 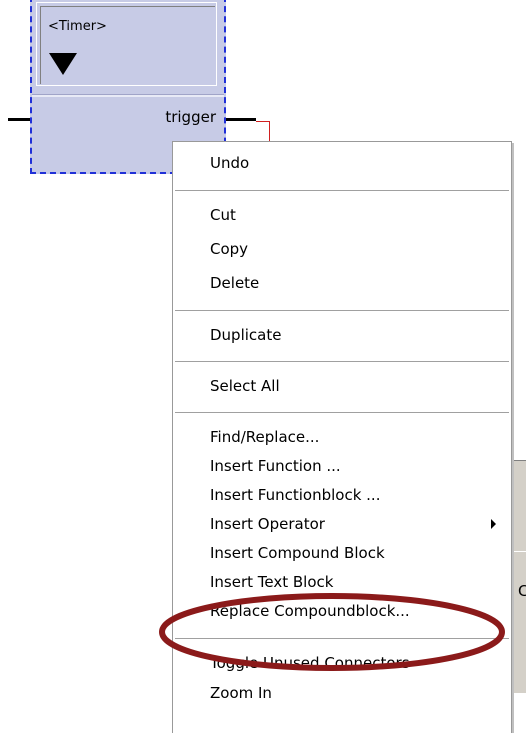 I want to click on menu-item-duplicate: Duplicate, so click(x=342, y=335).